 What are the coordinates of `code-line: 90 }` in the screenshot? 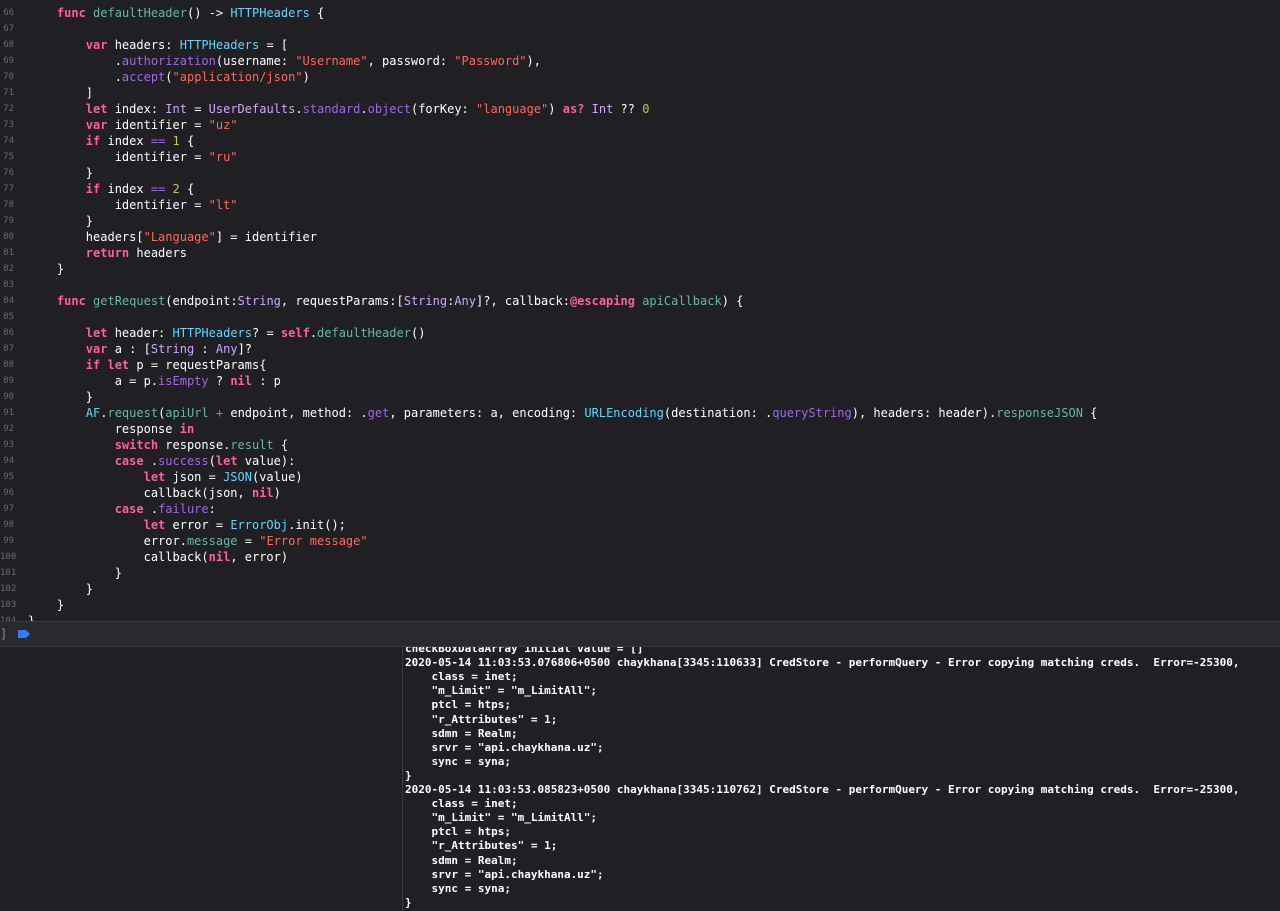 It's located at (640, 397).